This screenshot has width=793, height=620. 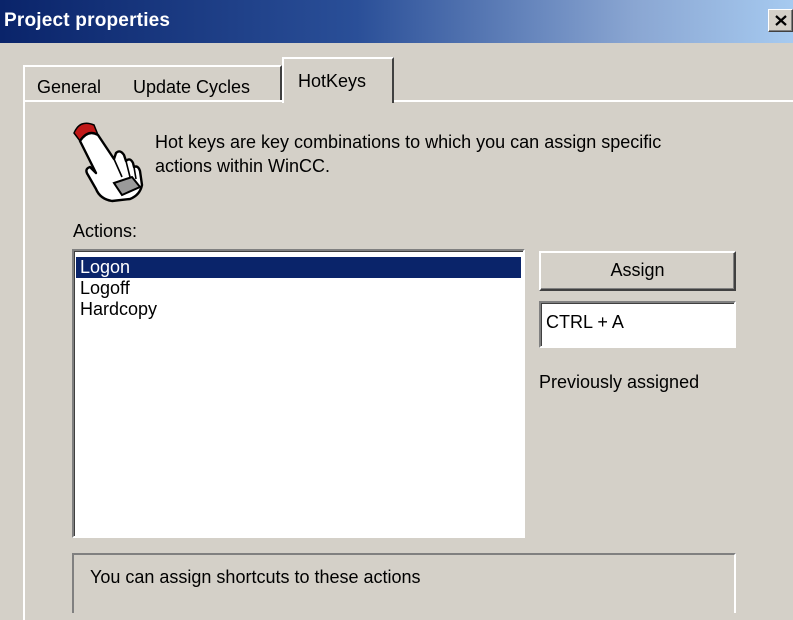 I want to click on hotkey-input: CTRL + A, so click(x=637, y=324).